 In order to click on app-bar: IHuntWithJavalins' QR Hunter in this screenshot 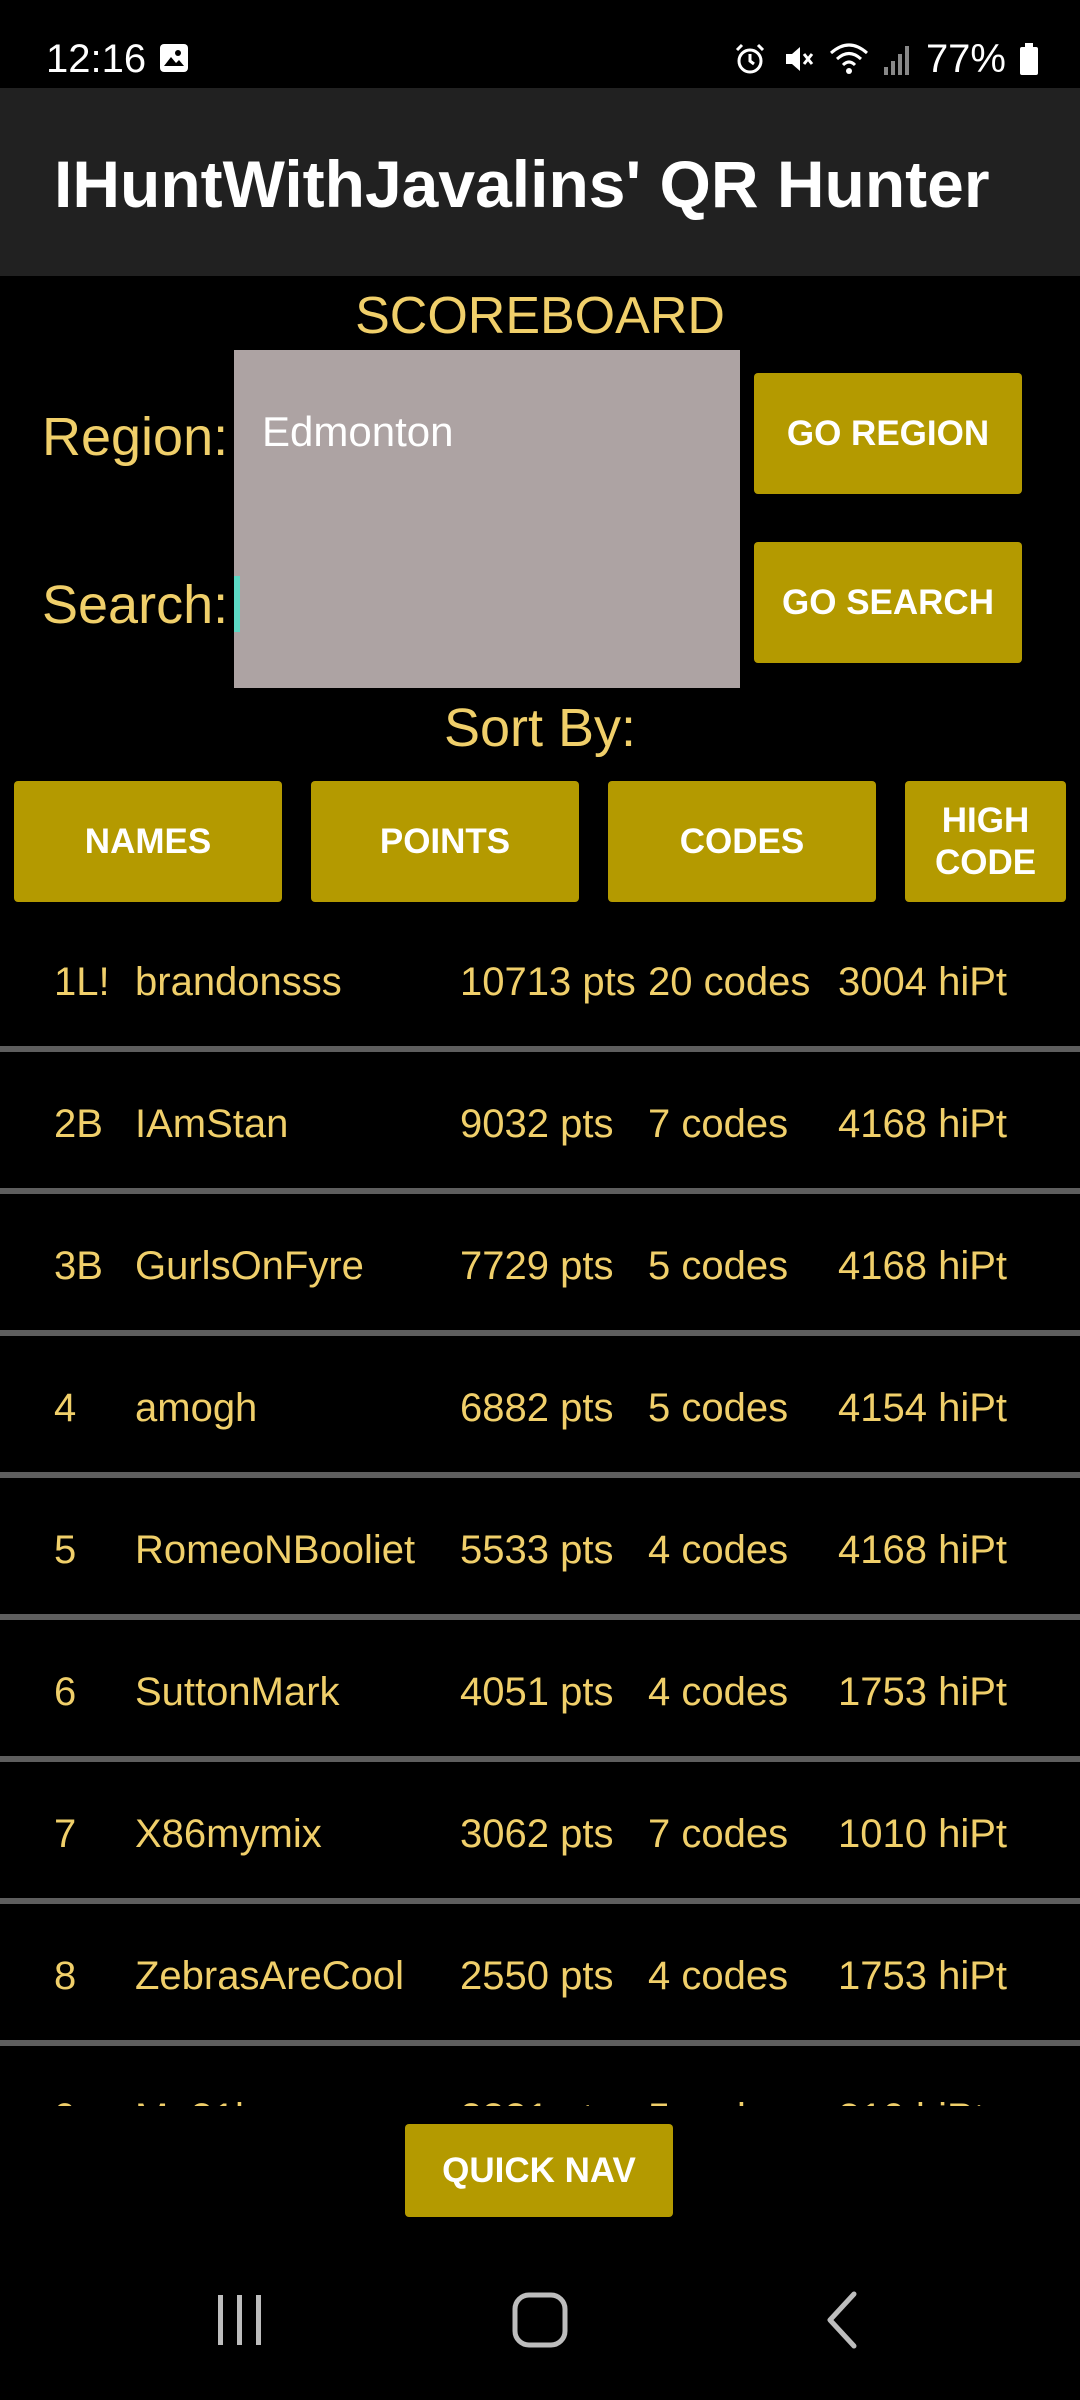, I will do `click(540, 182)`.